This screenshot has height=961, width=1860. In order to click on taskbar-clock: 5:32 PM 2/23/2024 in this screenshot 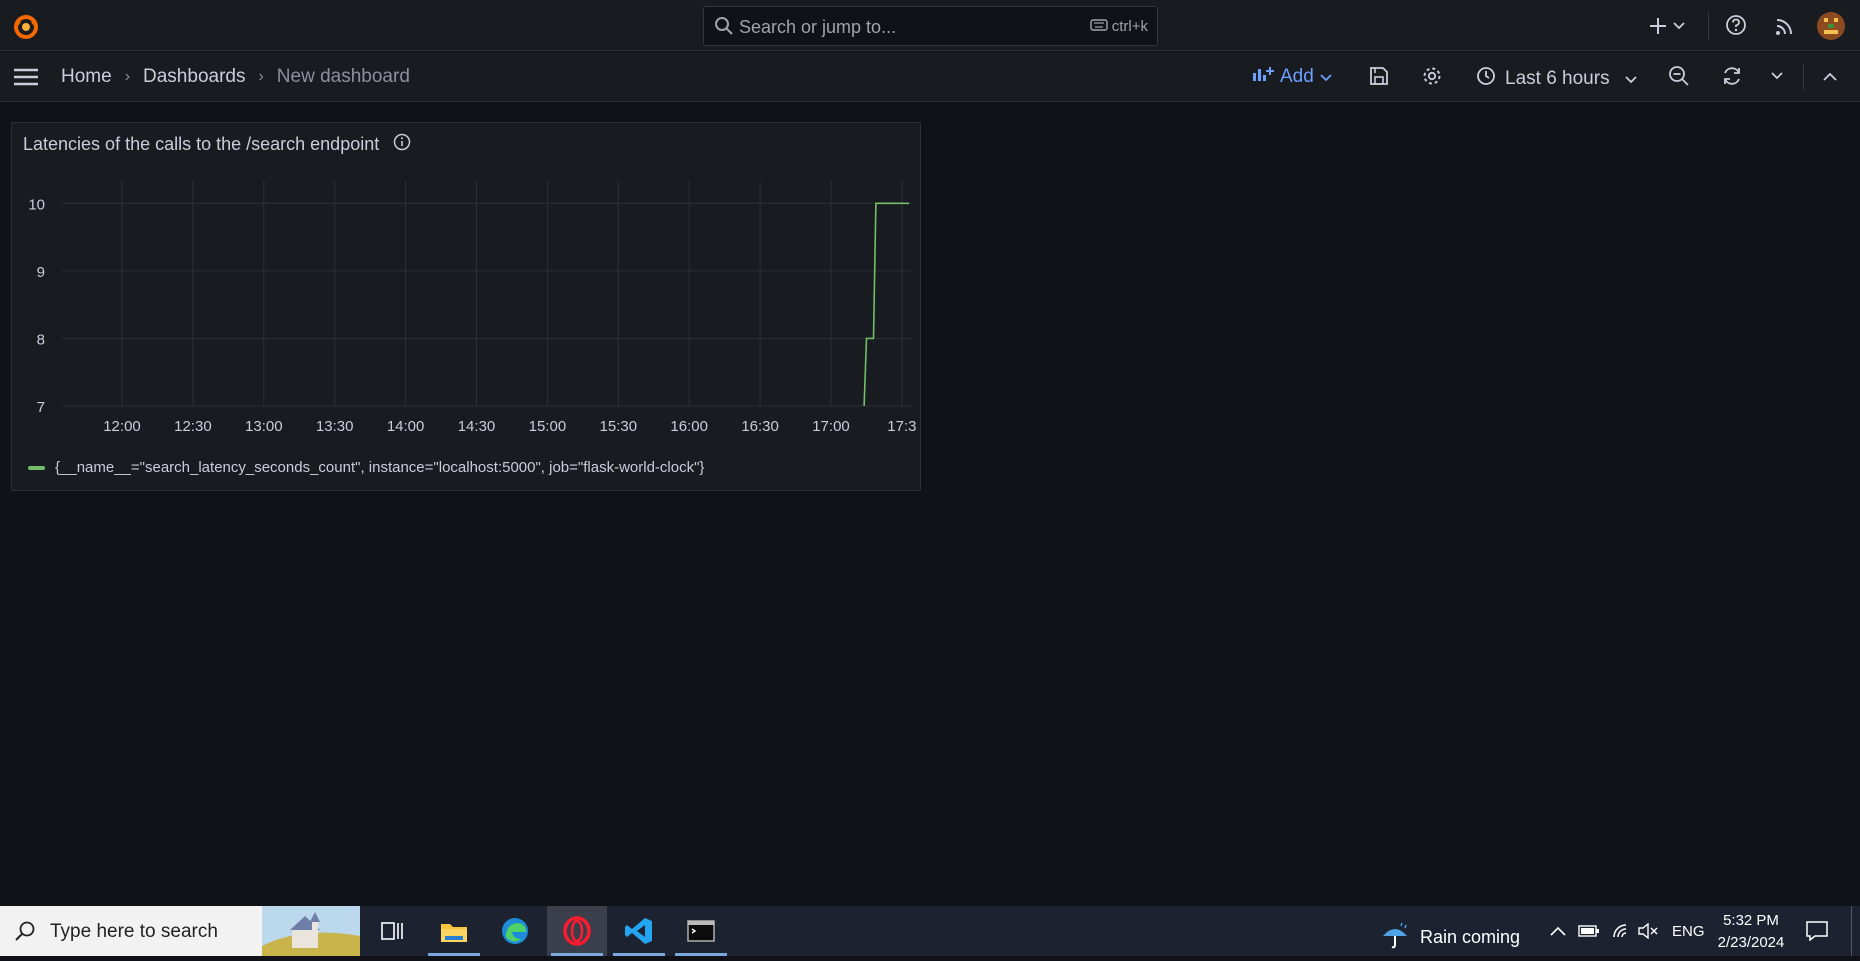, I will do `click(1751, 932)`.